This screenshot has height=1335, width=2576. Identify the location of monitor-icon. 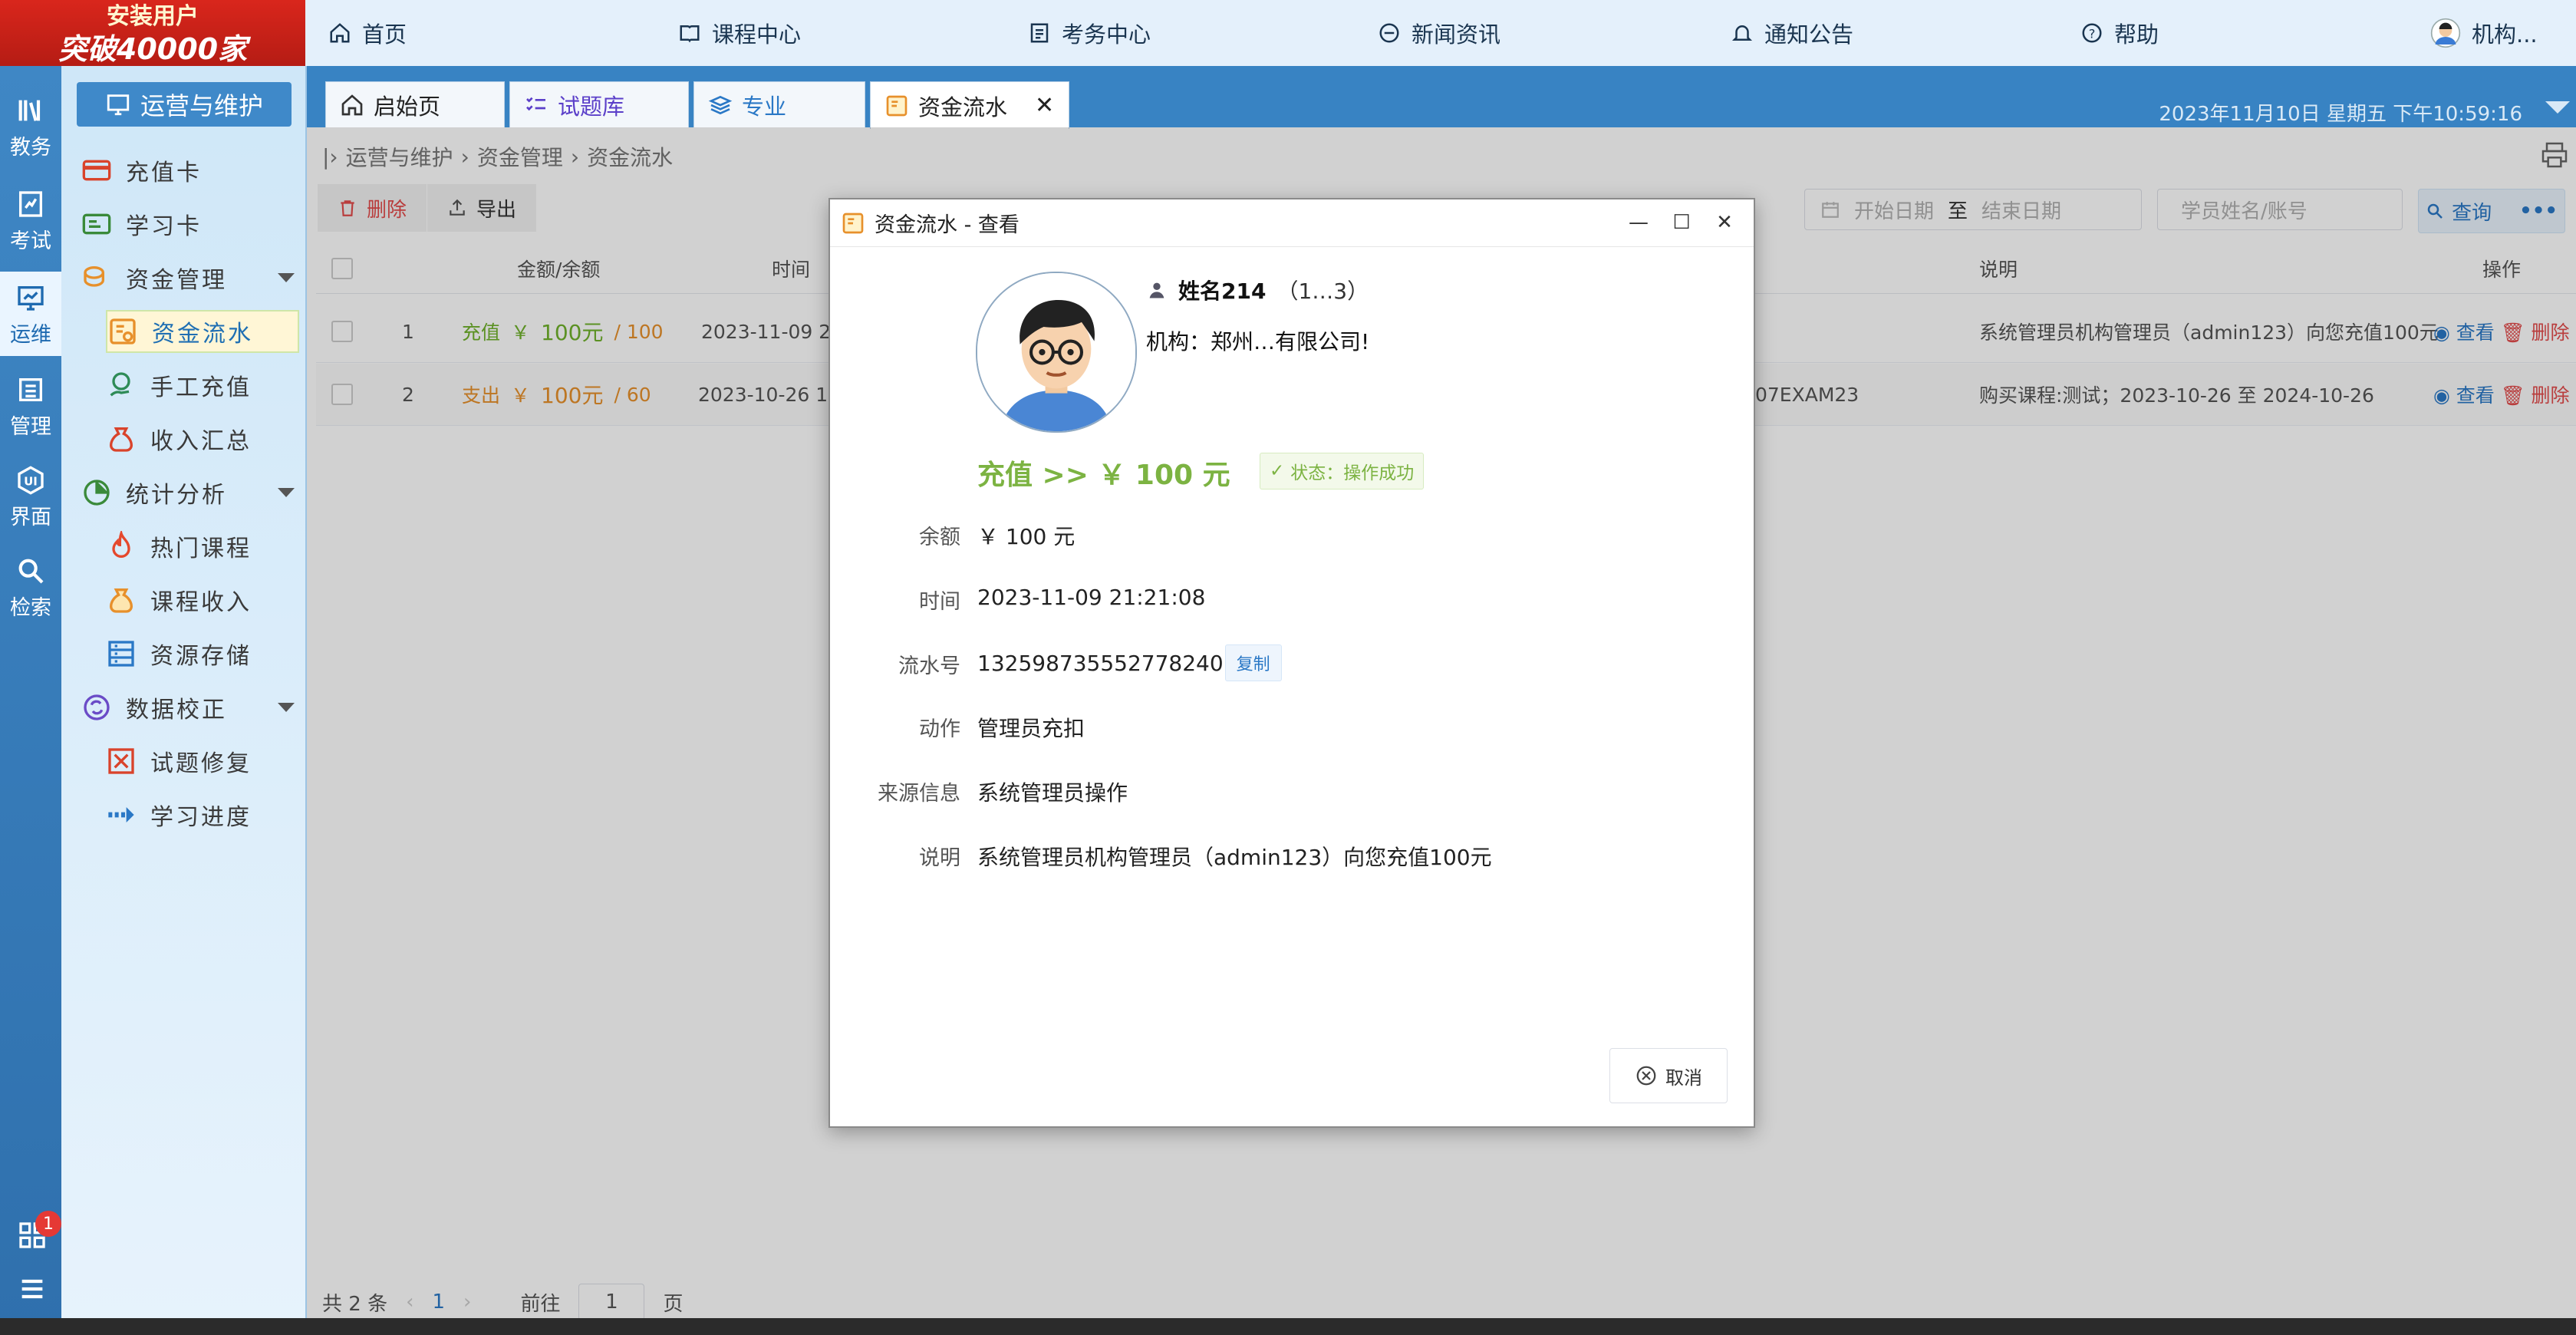
(118, 105).